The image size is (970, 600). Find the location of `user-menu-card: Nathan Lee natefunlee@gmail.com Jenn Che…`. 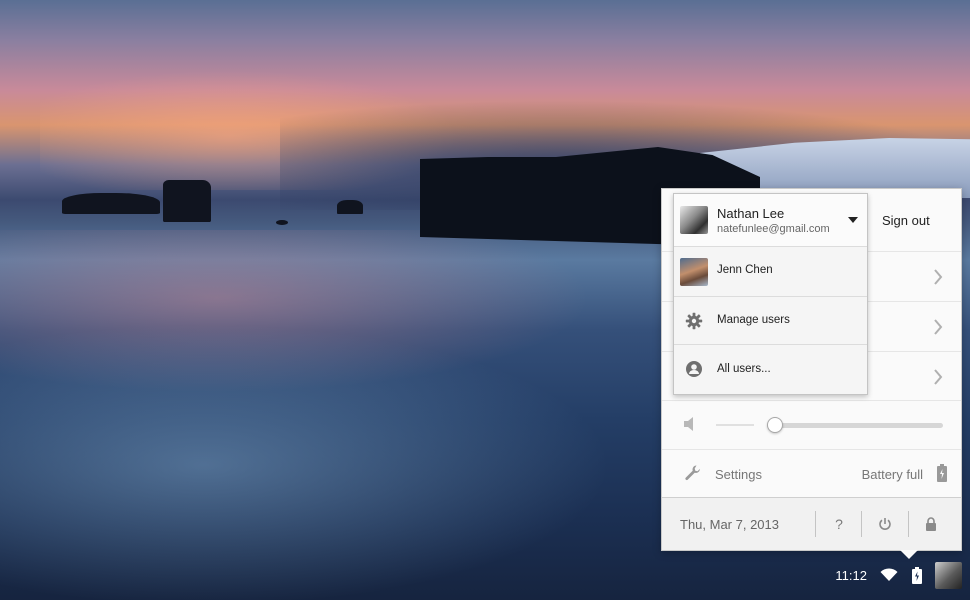

user-menu-card: Nathan Lee natefunlee@gmail.com Jenn Che… is located at coordinates (770, 294).